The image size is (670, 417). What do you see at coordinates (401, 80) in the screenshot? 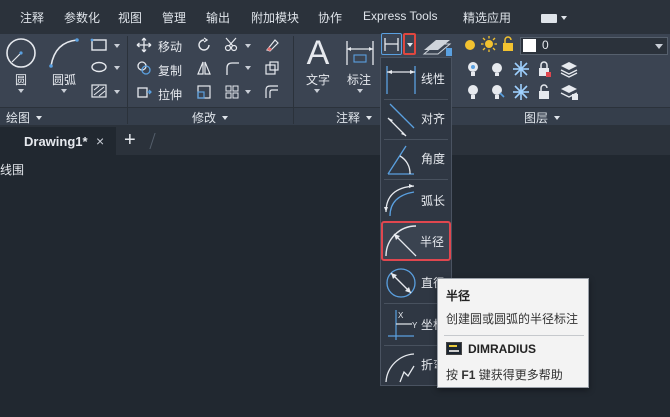
I see `linear-dimension-icon` at bounding box center [401, 80].